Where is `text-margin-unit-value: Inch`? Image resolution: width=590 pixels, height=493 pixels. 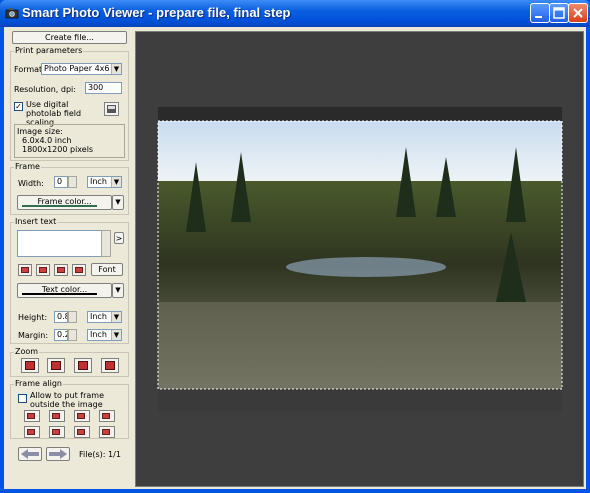 text-margin-unit-value: Inch is located at coordinates (98, 334).